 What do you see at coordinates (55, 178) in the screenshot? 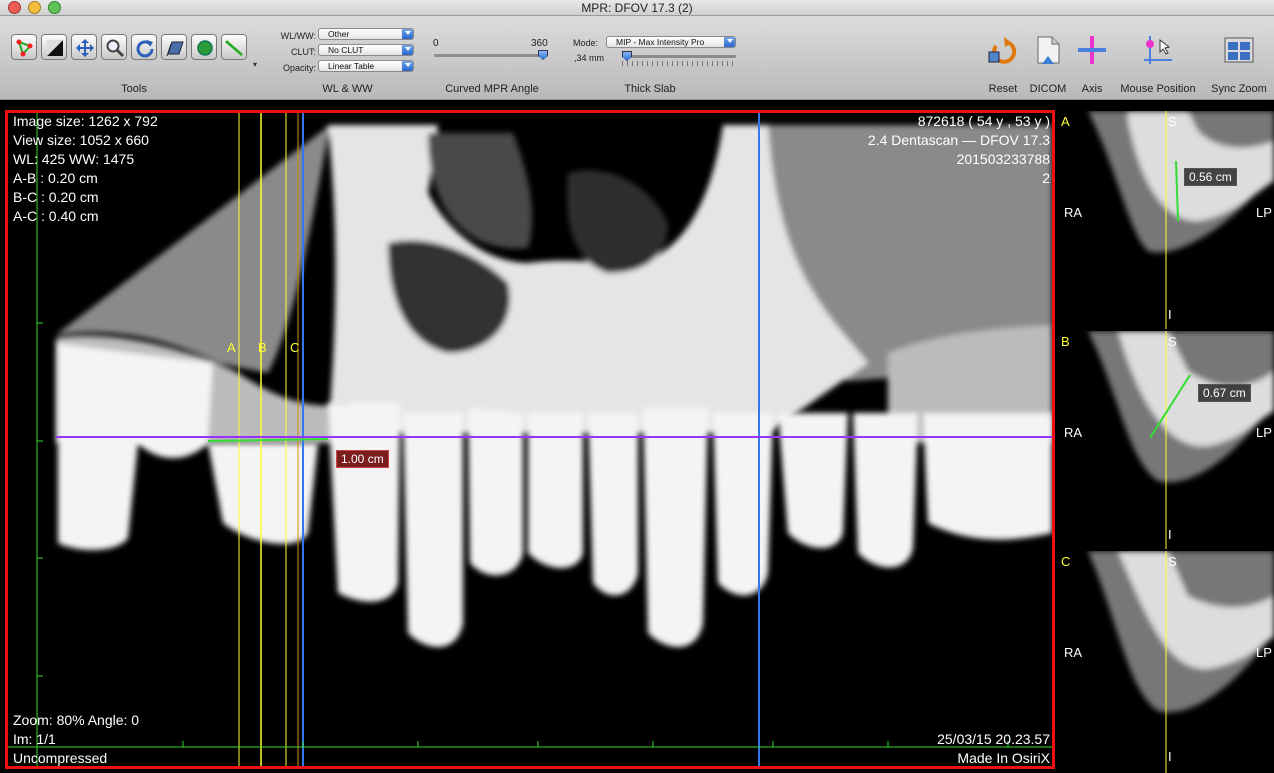
I see `distance-ab-text: A-B : 0.20 cm` at bounding box center [55, 178].